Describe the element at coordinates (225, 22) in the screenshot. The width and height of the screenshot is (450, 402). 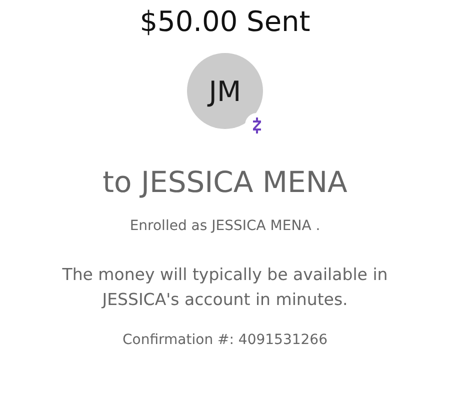
I see `amount-sent-title: $50.00 Sent` at that location.